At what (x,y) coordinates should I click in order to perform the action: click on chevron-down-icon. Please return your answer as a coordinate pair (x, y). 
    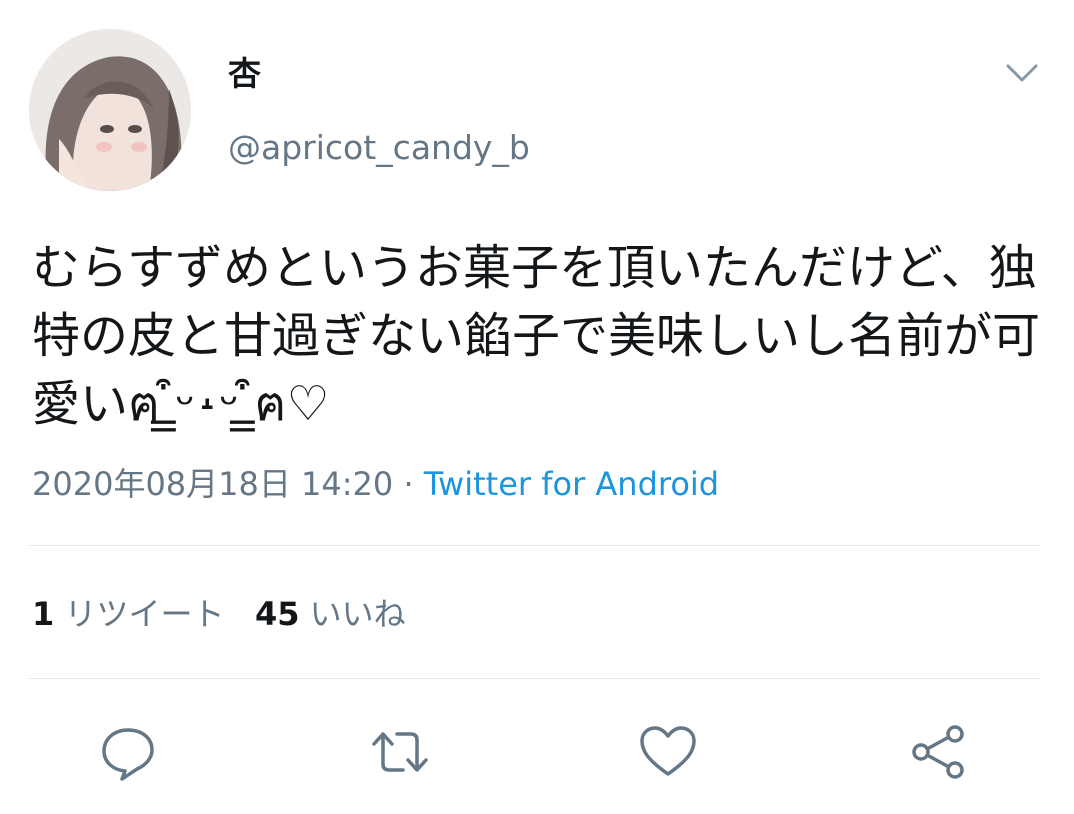
    Looking at the image, I should click on (1022, 72).